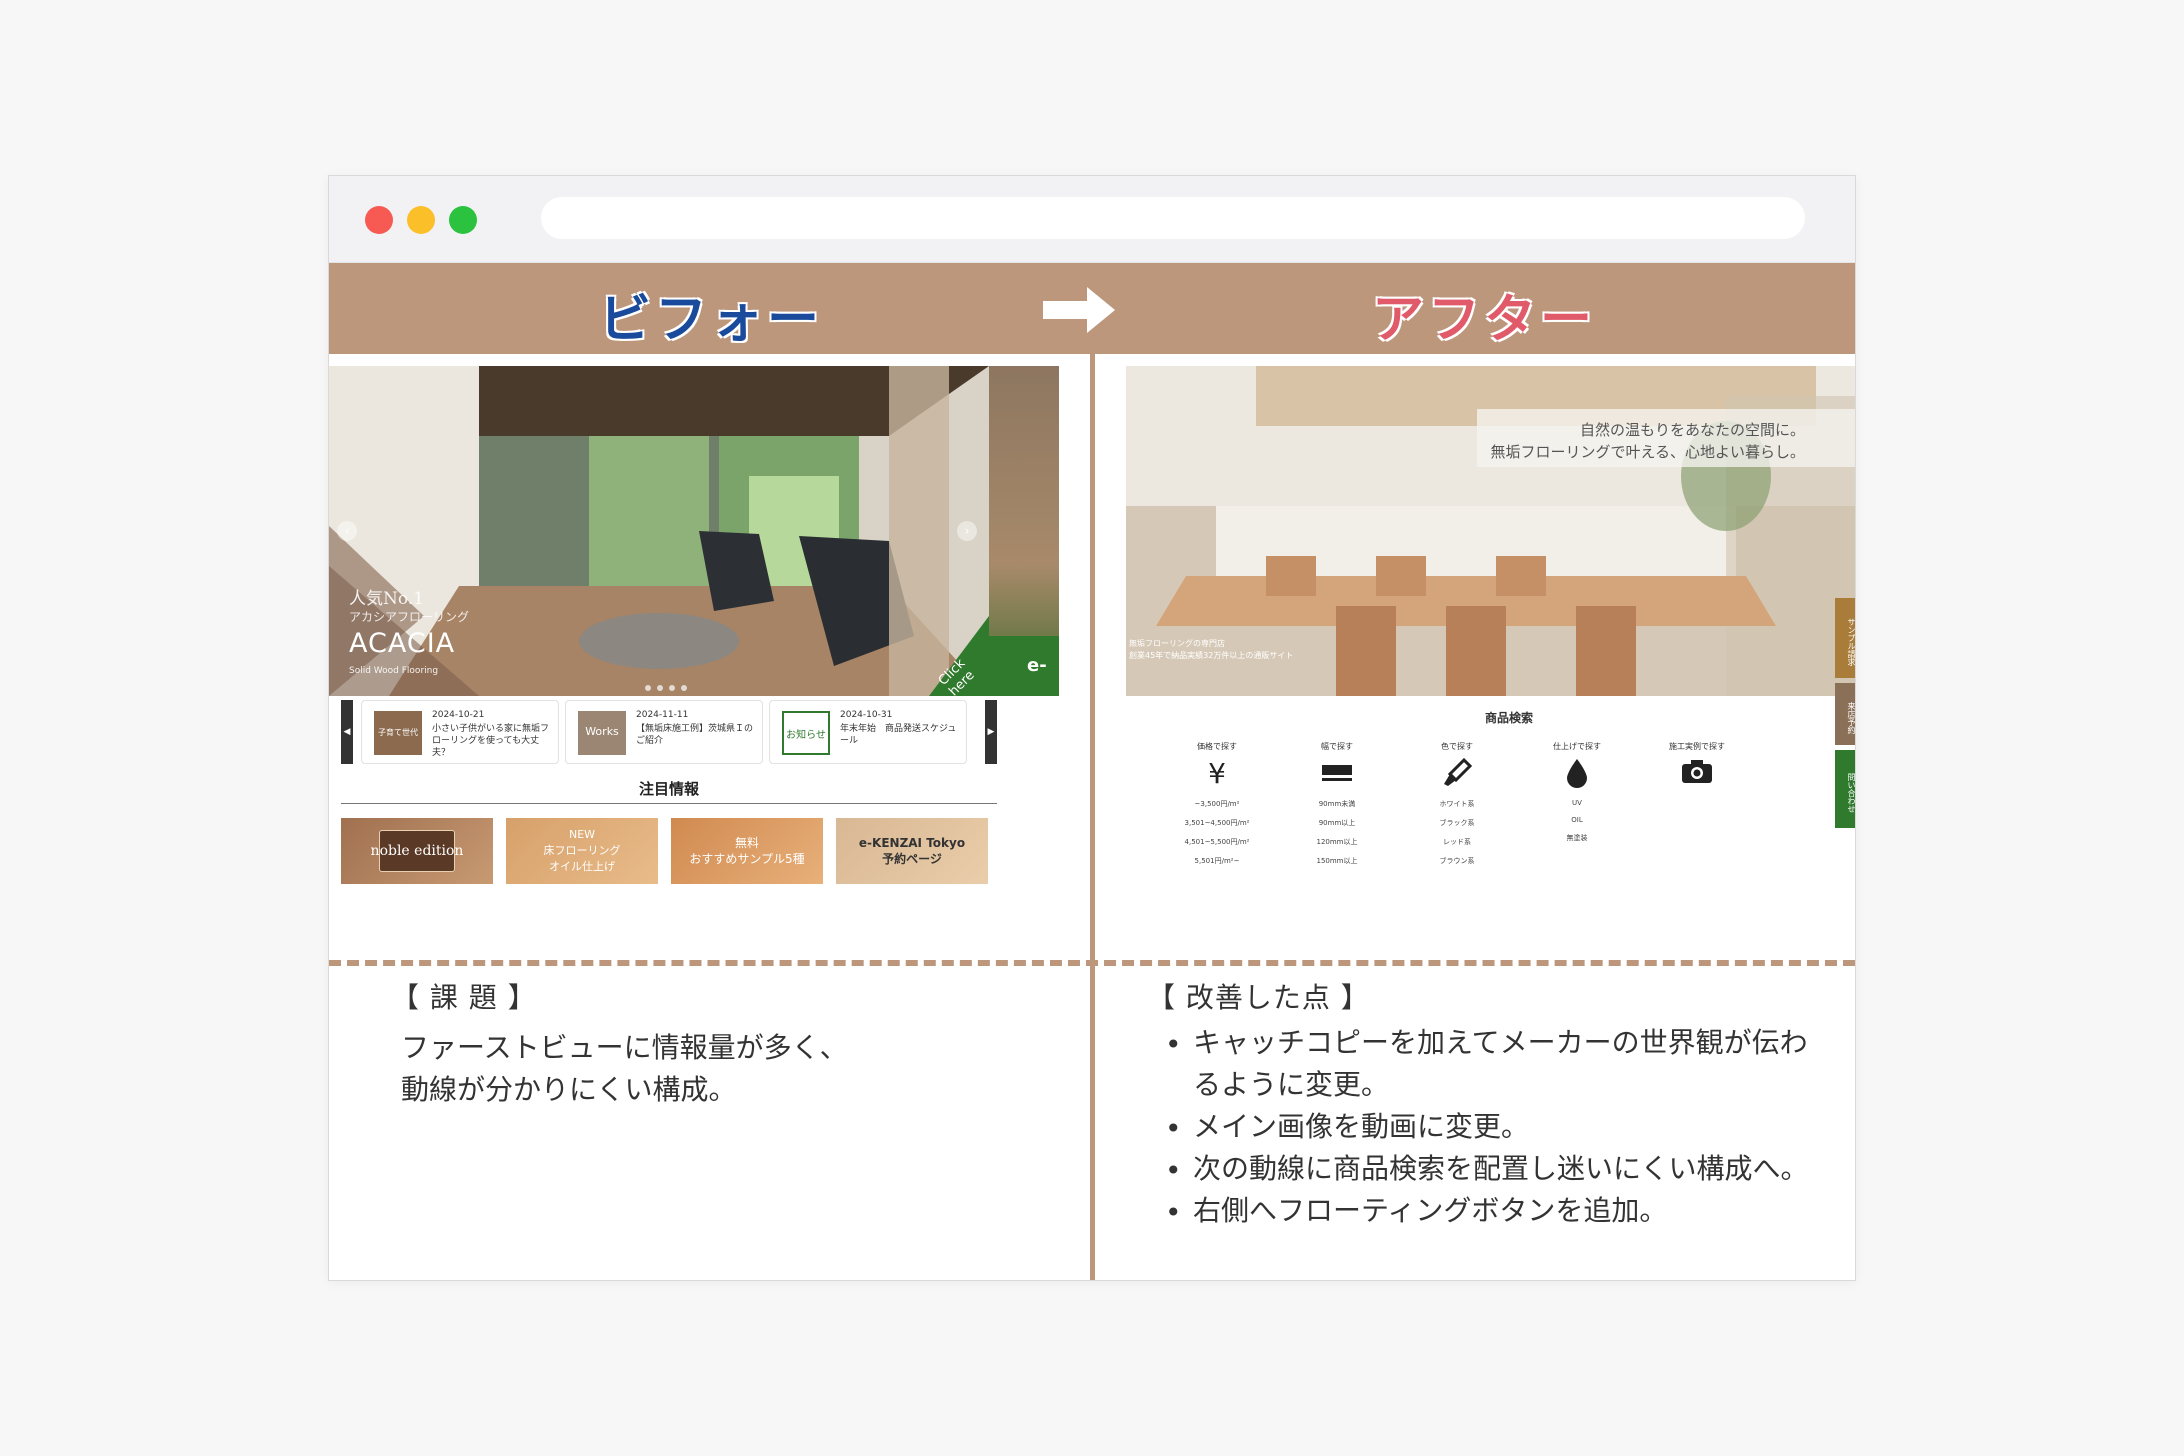  What do you see at coordinates (1647, 452) in the screenshot?
I see `catchcopy-line2: 無垢フローリングで叶える、心地よい暮らし。` at bounding box center [1647, 452].